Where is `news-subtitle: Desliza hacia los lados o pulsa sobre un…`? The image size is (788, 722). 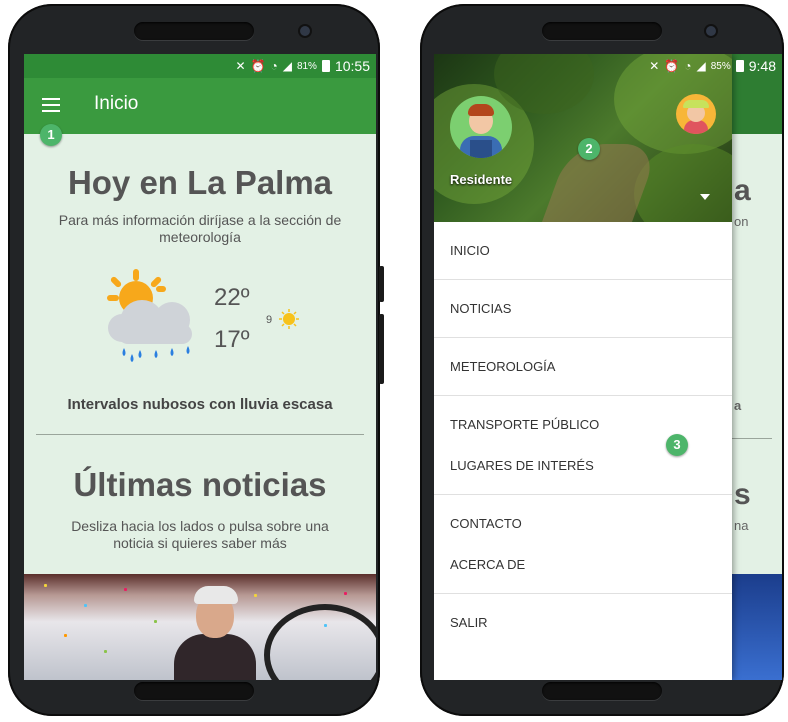 news-subtitle: Desliza hacia los lados o pulsa sobre un… is located at coordinates (200, 534).